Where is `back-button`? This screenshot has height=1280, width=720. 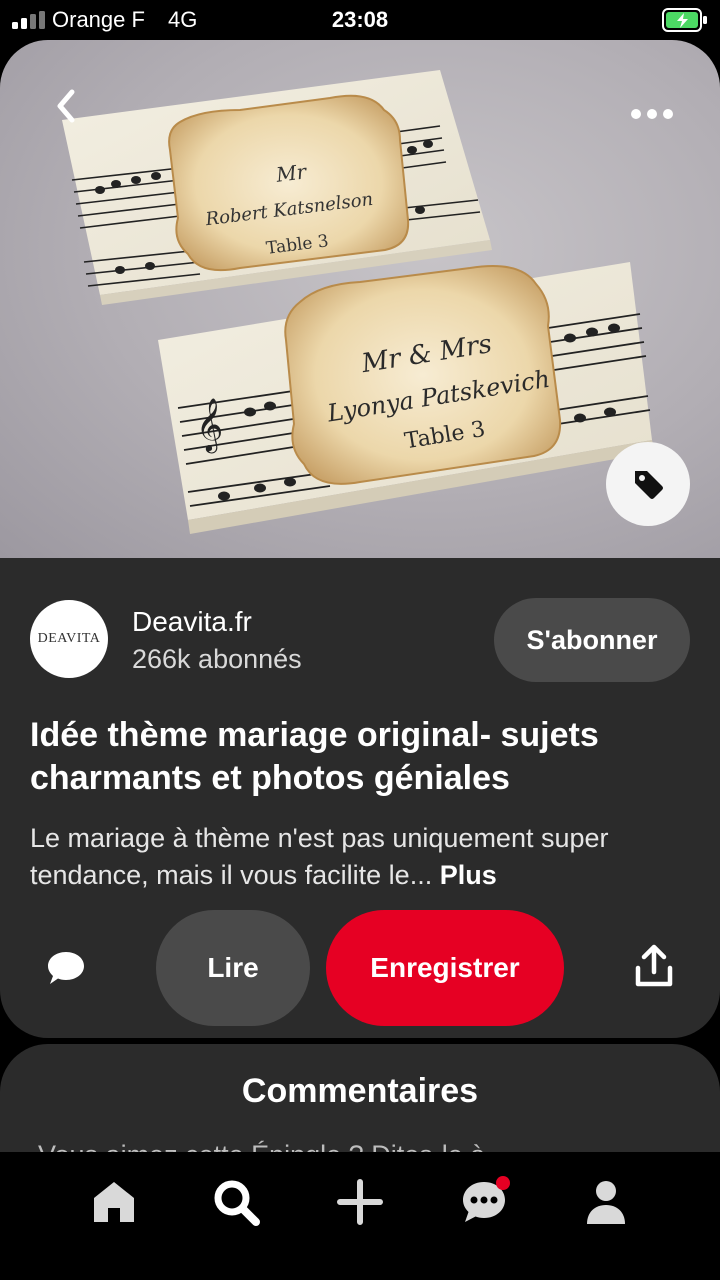
back-button is located at coordinates (66, 106).